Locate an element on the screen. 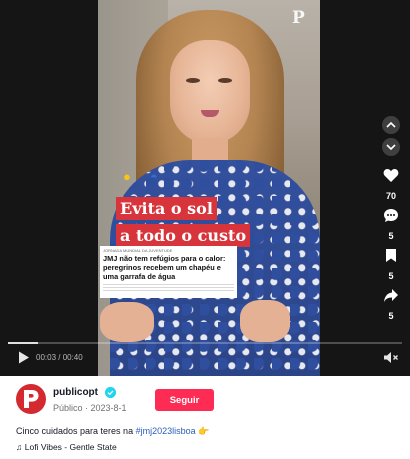  music-note-icon: ♫ is located at coordinates (19, 447).